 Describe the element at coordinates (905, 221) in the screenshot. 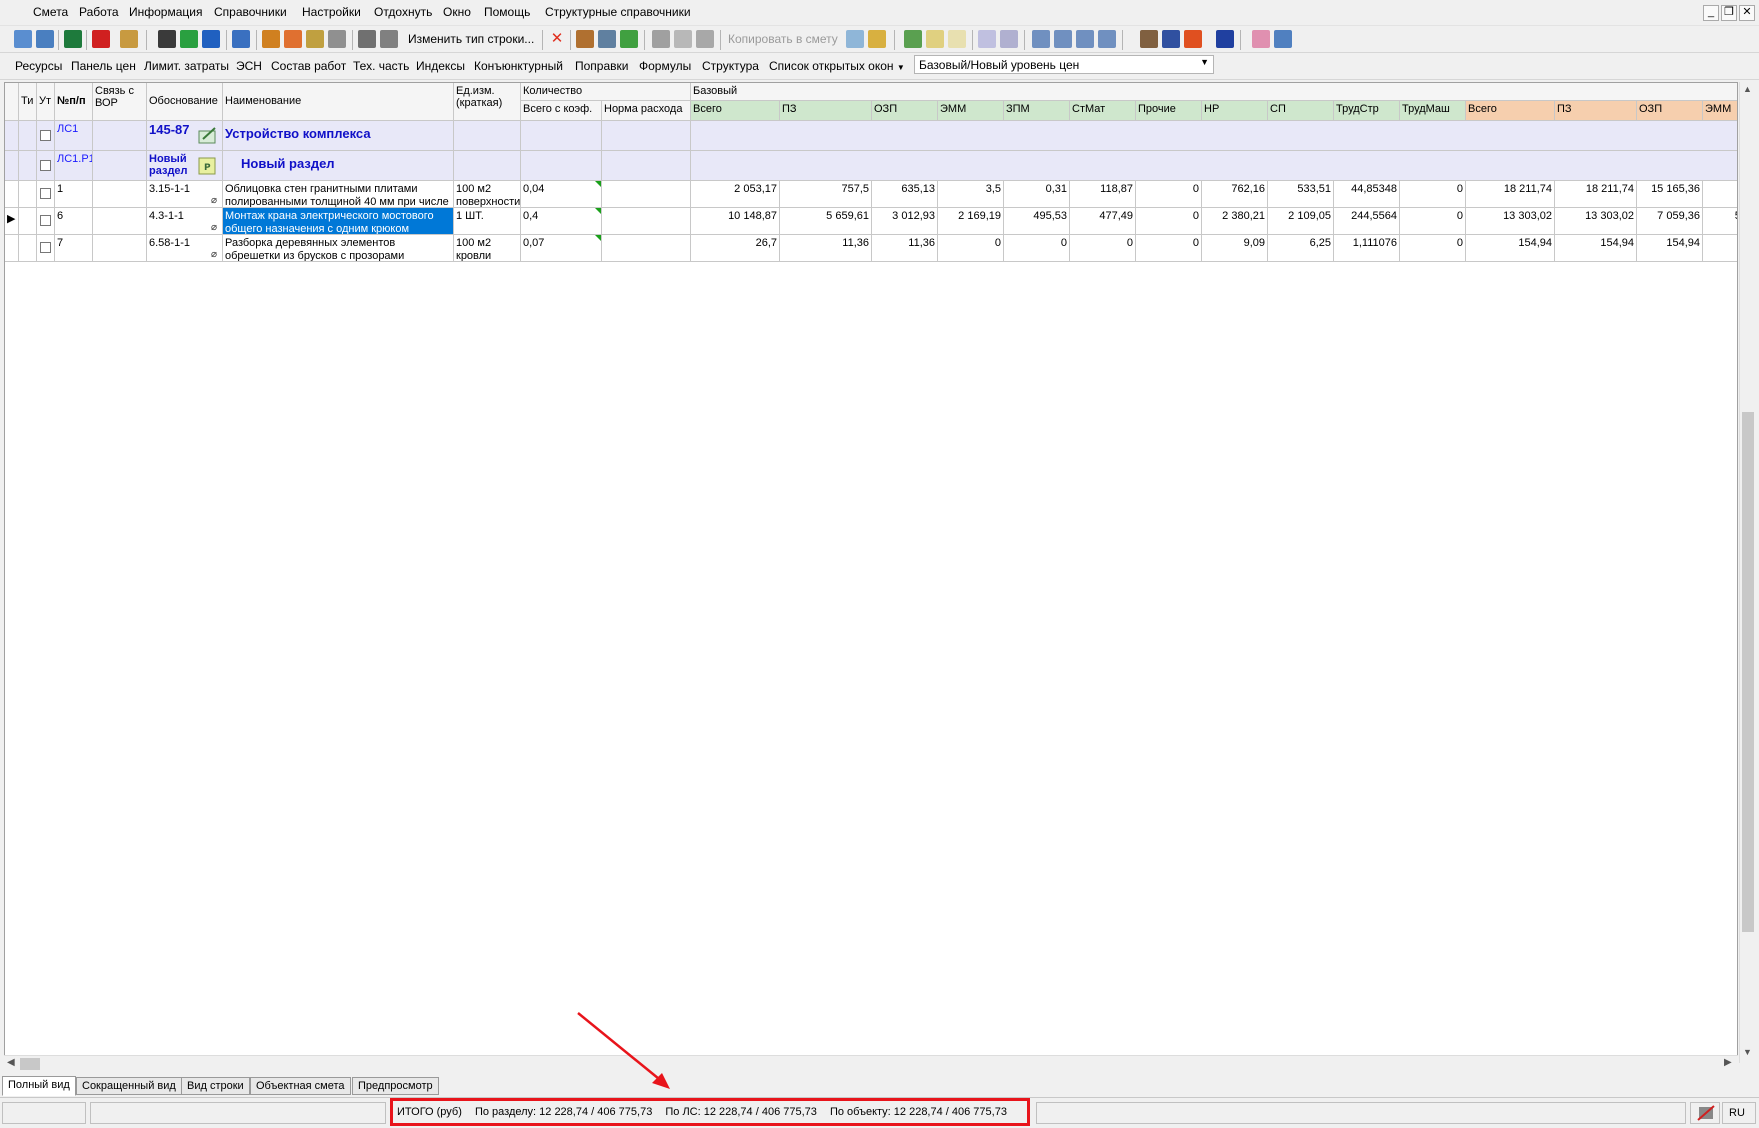

I see `base-value-cell: 3 012,93` at that location.